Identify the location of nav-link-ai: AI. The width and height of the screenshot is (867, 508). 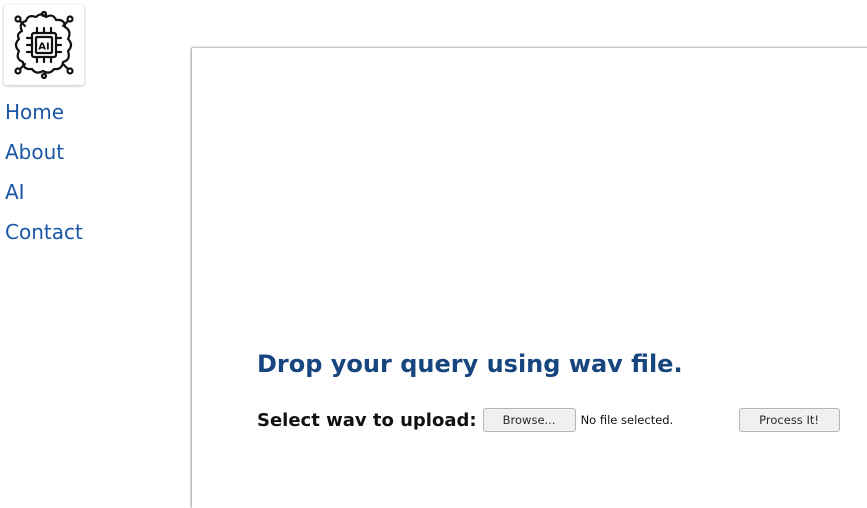
(44, 196).